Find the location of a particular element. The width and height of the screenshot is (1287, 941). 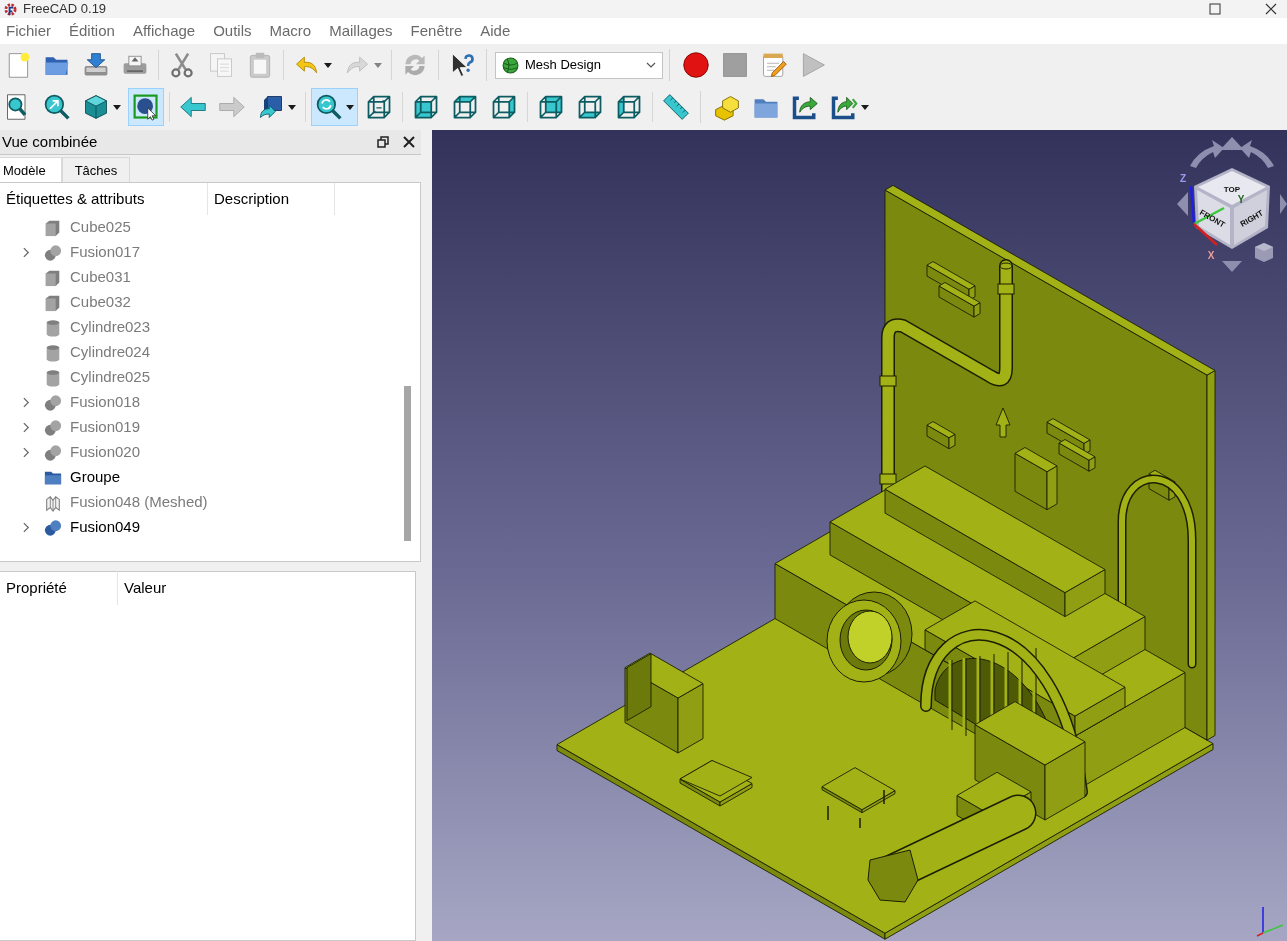

cube-right-face-icon is located at coordinates (504, 107).